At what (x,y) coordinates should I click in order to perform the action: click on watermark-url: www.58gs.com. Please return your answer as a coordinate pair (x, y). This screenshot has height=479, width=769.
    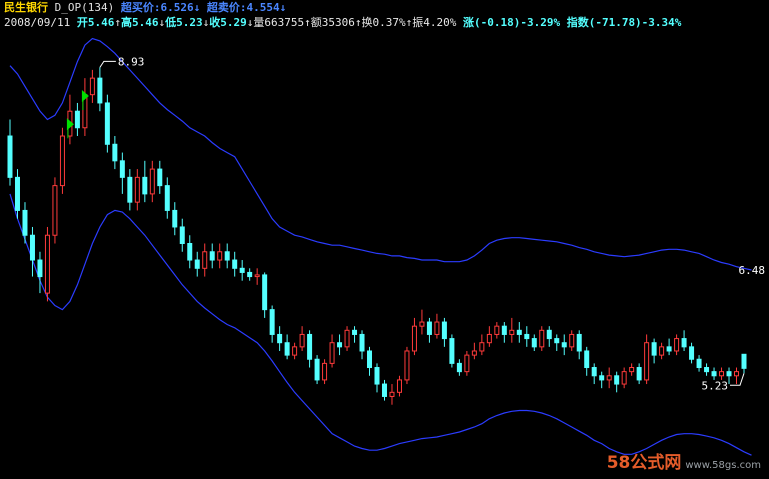
    Looking at the image, I should click on (723, 465).